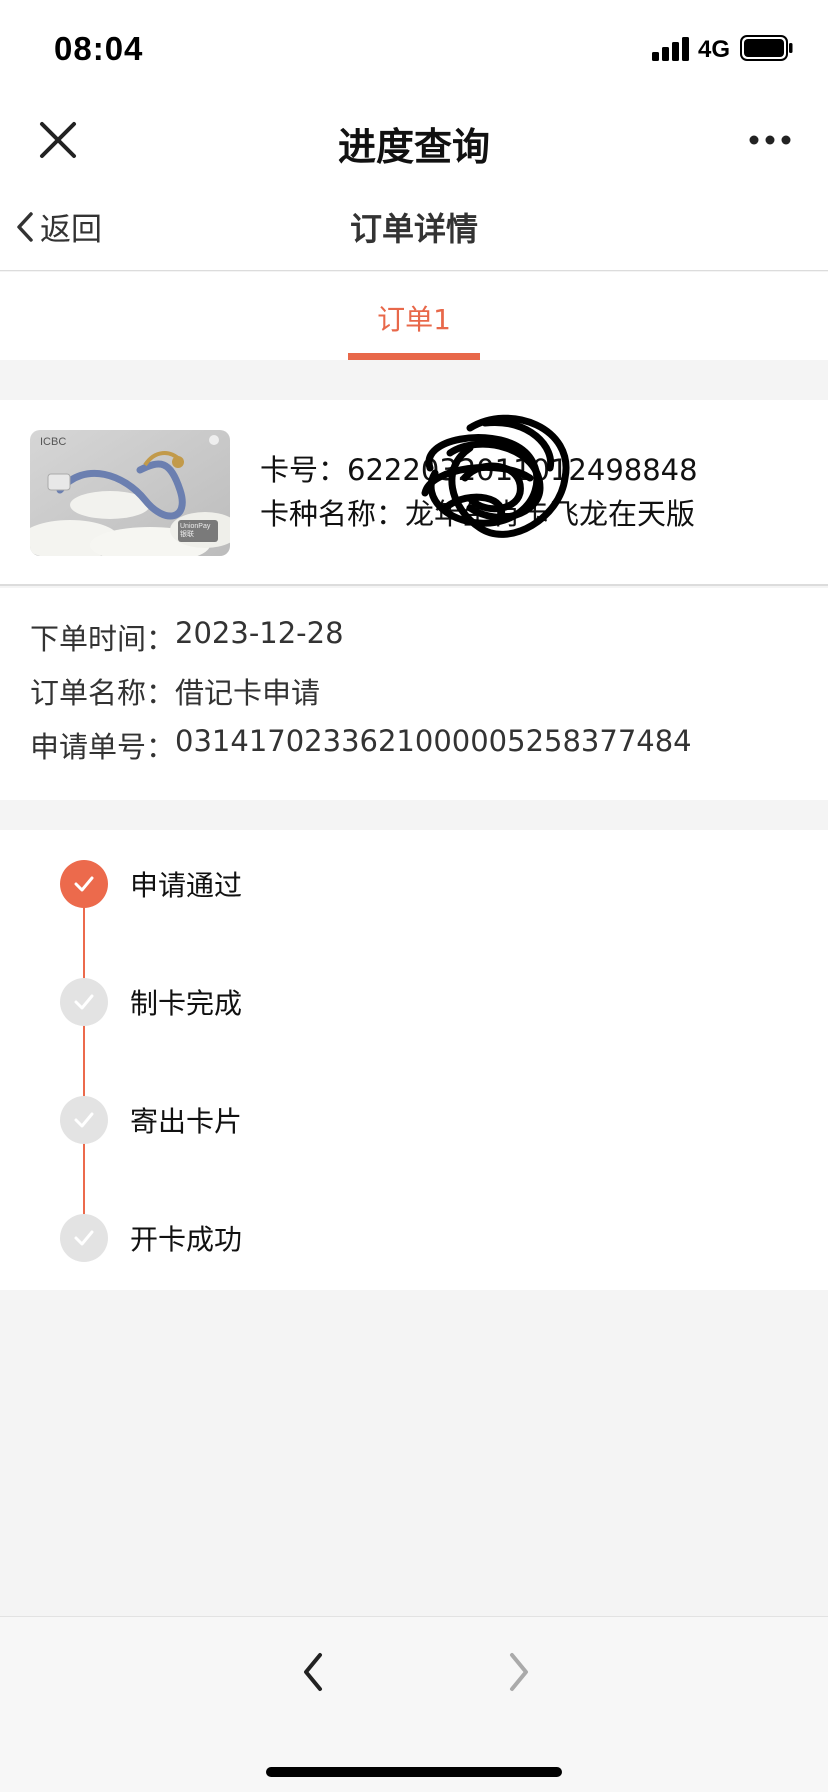 The image size is (828, 1792). What do you see at coordinates (770, 140) in the screenshot?
I see `more-icon` at bounding box center [770, 140].